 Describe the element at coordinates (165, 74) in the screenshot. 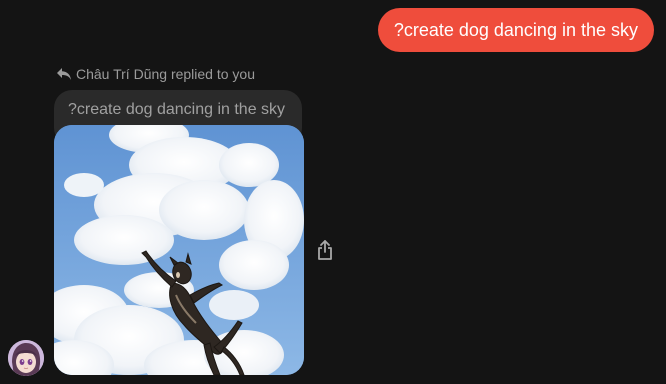

I see `reply-notice-text: Châu Trí Dũng replied to you` at that location.